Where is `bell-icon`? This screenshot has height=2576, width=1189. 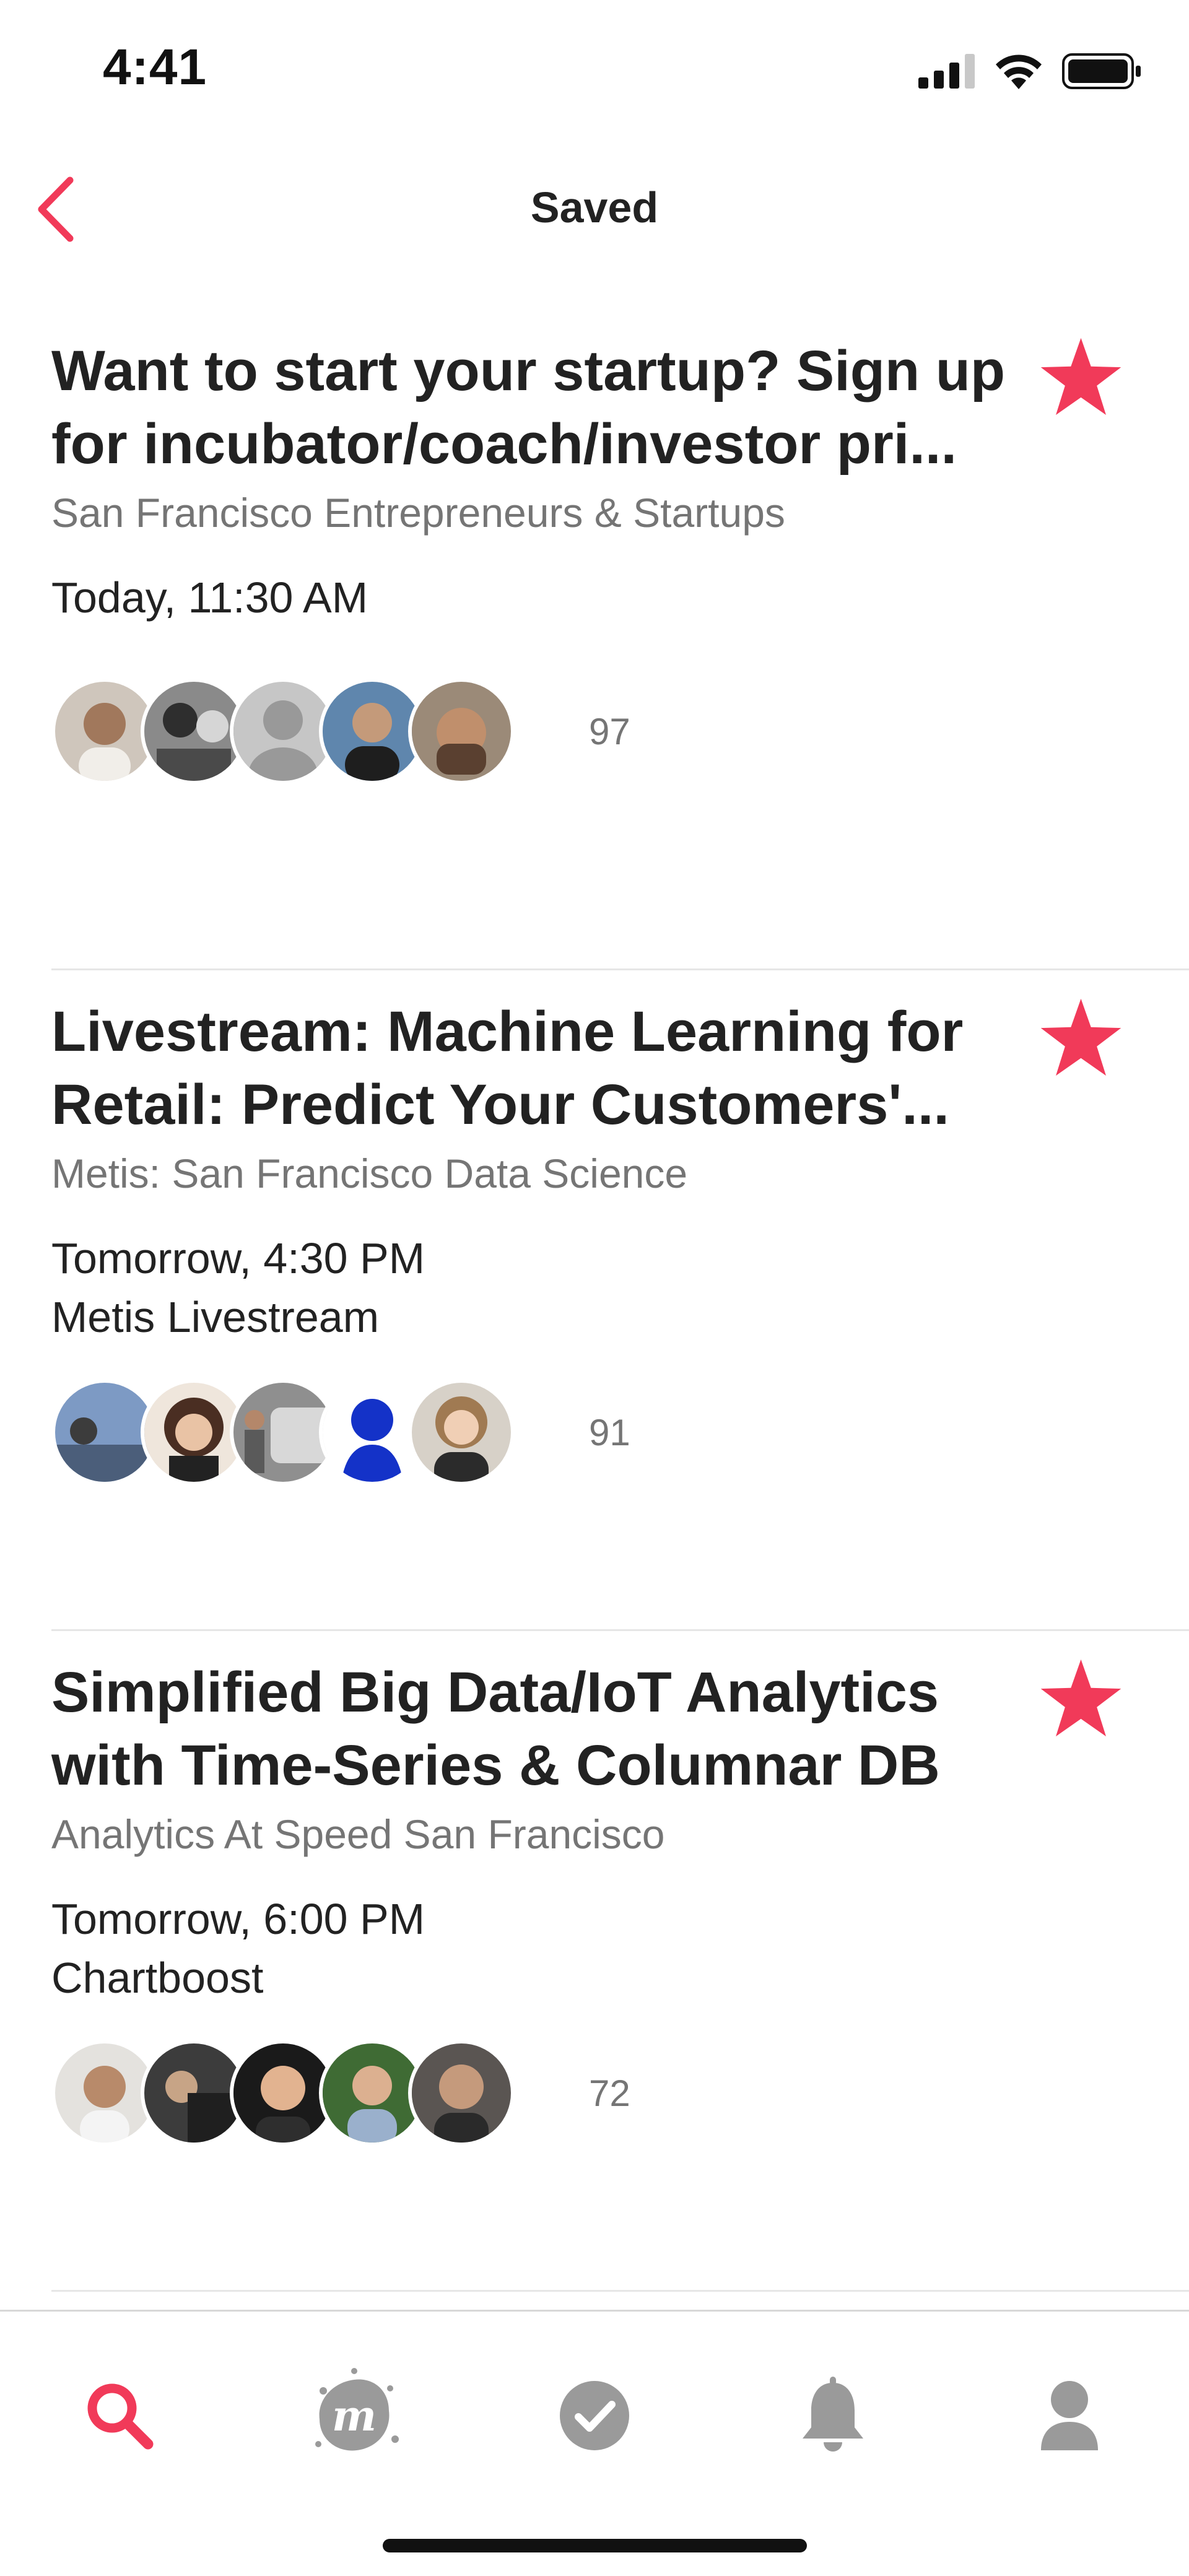 bell-icon is located at coordinates (833, 2417).